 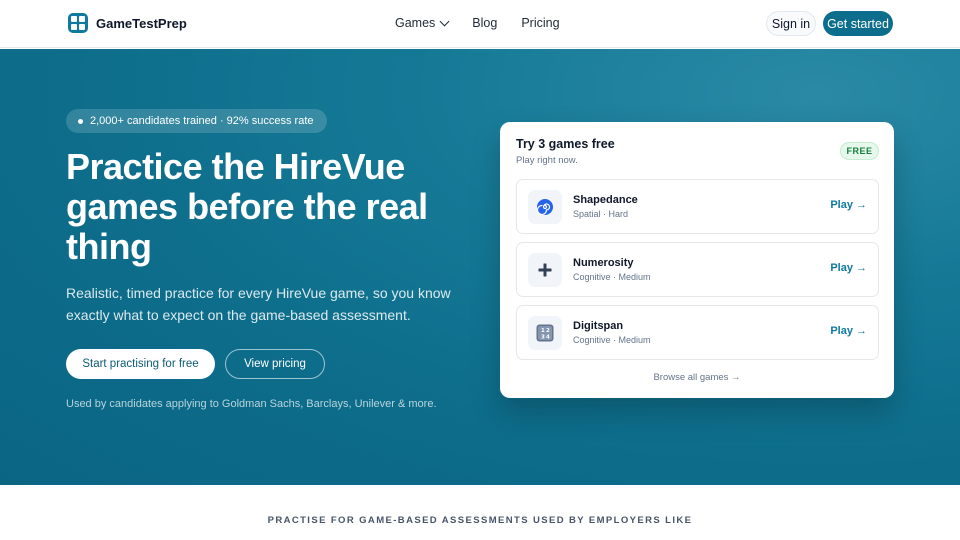 What do you see at coordinates (415, 23) in the screenshot?
I see `nav-games-label: Games` at bounding box center [415, 23].